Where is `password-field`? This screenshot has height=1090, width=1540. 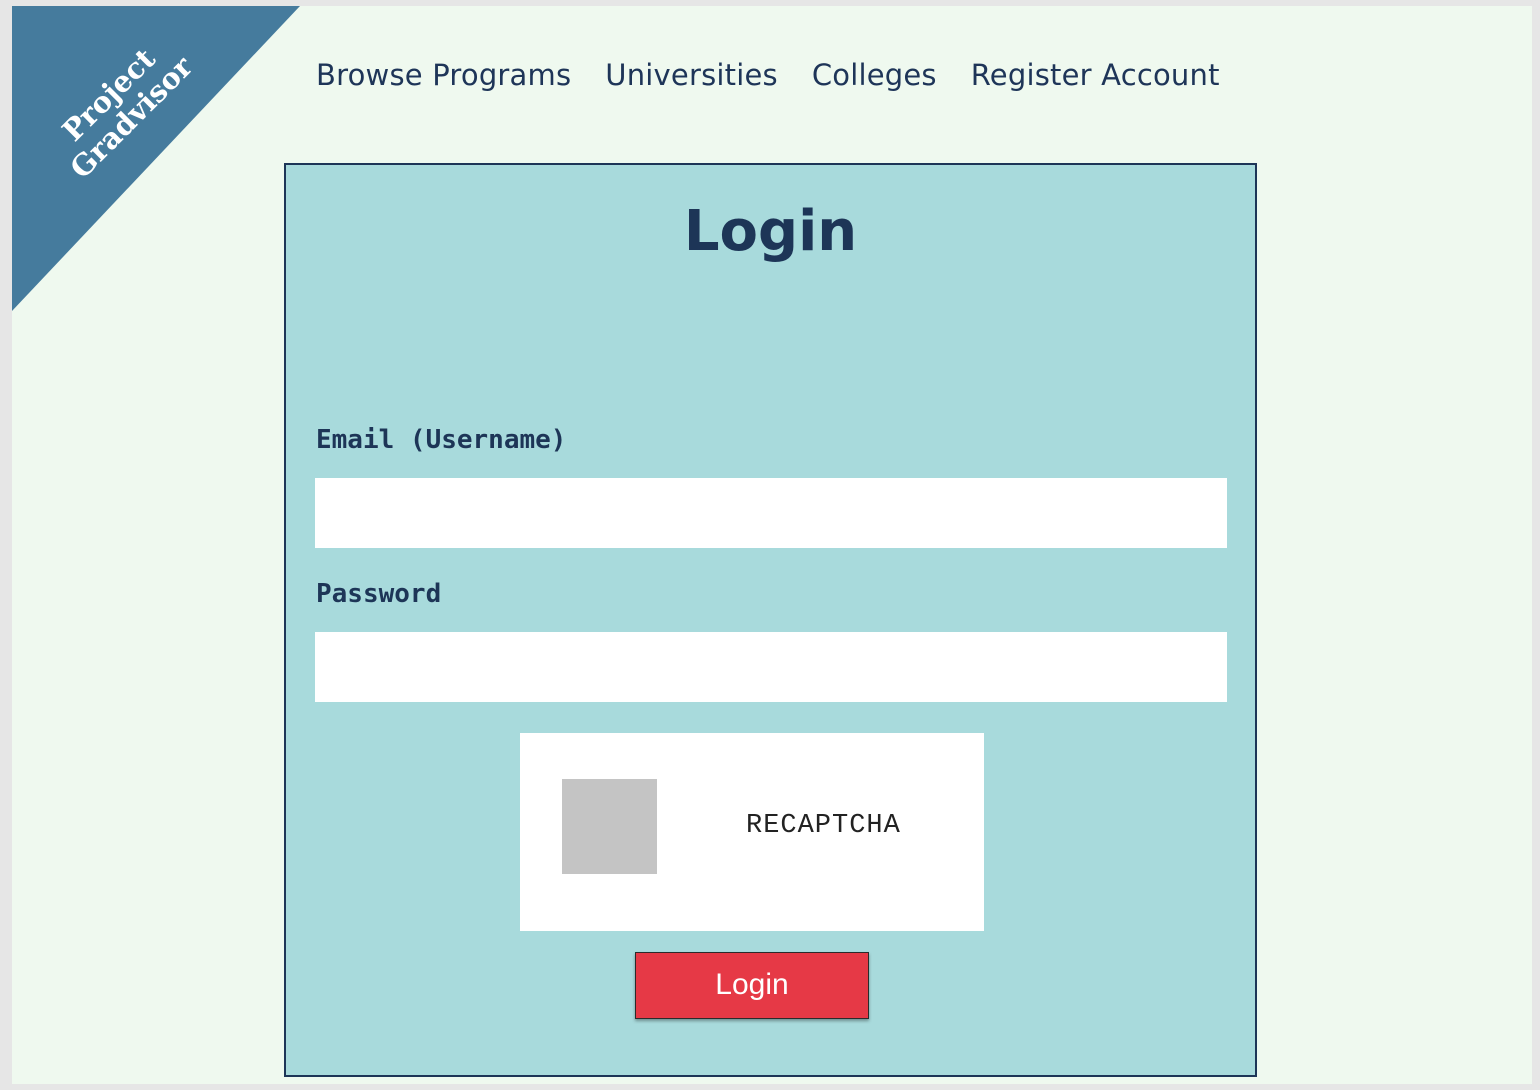 password-field is located at coordinates (771, 667).